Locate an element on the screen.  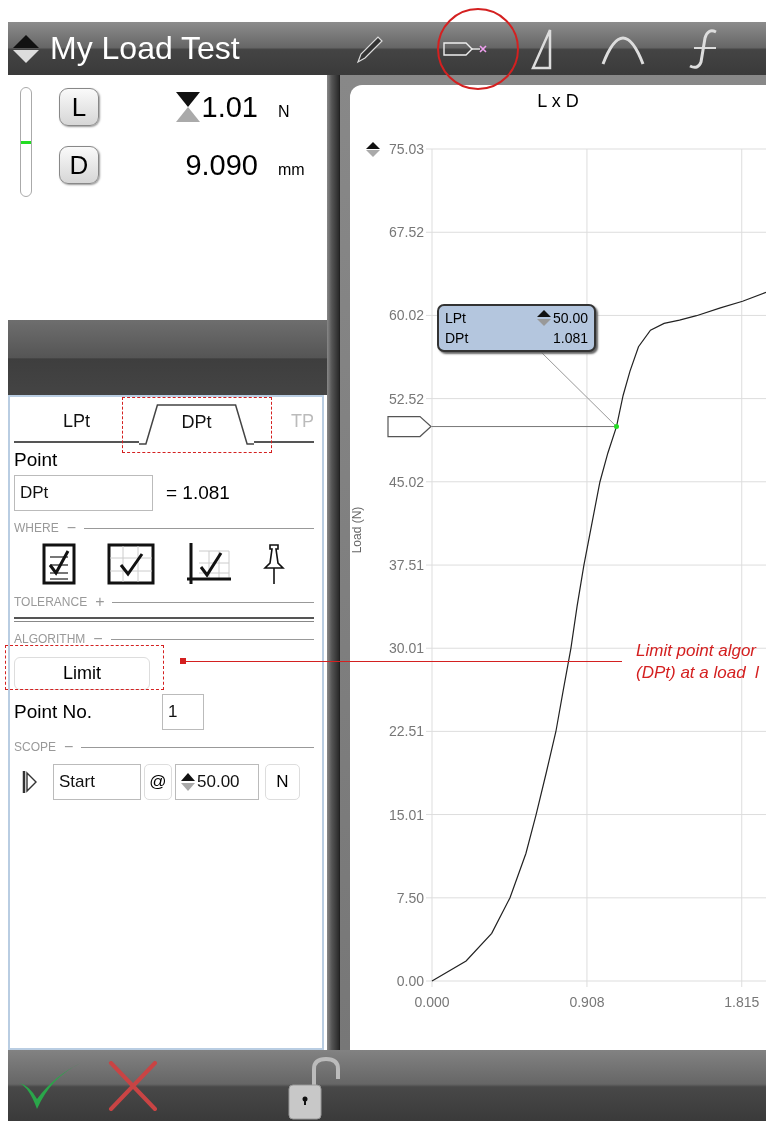
reading-value: 9.090 is located at coordinates (221, 165).